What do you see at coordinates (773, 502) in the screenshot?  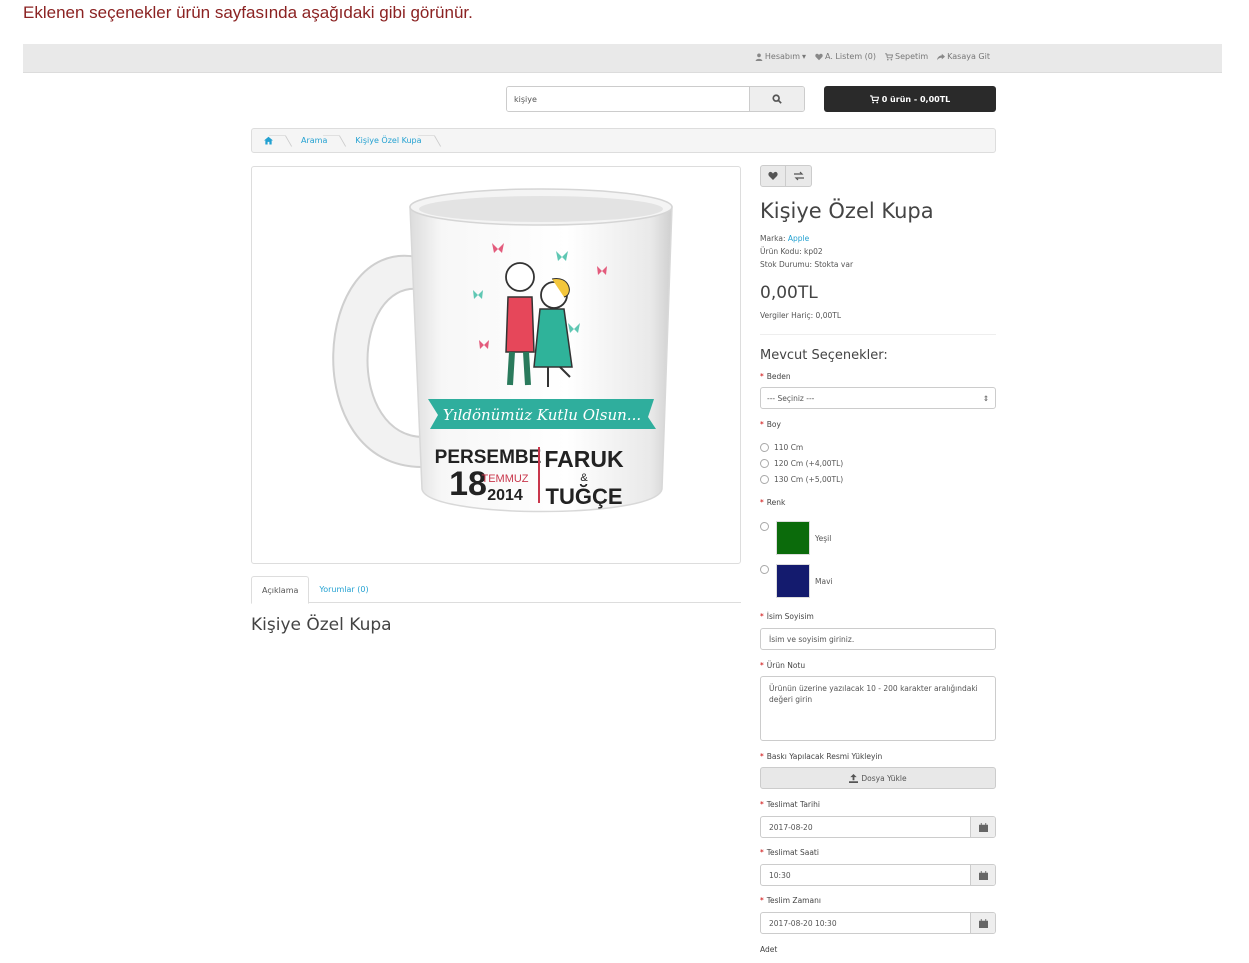 I see `color-label: * Renk` at bounding box center [773, 502].